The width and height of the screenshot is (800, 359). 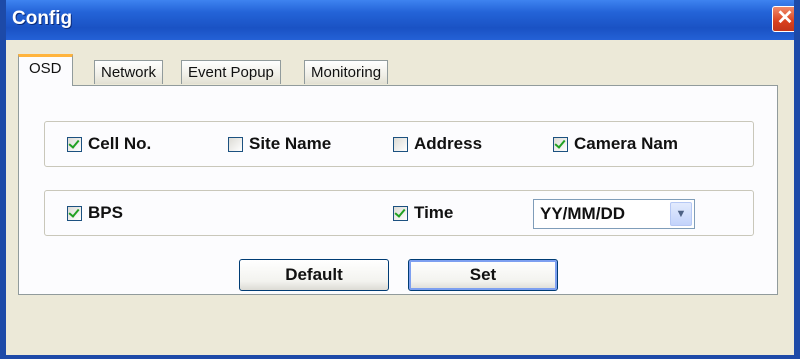 What do you see at coordinates (400, 20) in the screenshot?
I see `title-bar: Config ✕` at bounding box center [400, 20].